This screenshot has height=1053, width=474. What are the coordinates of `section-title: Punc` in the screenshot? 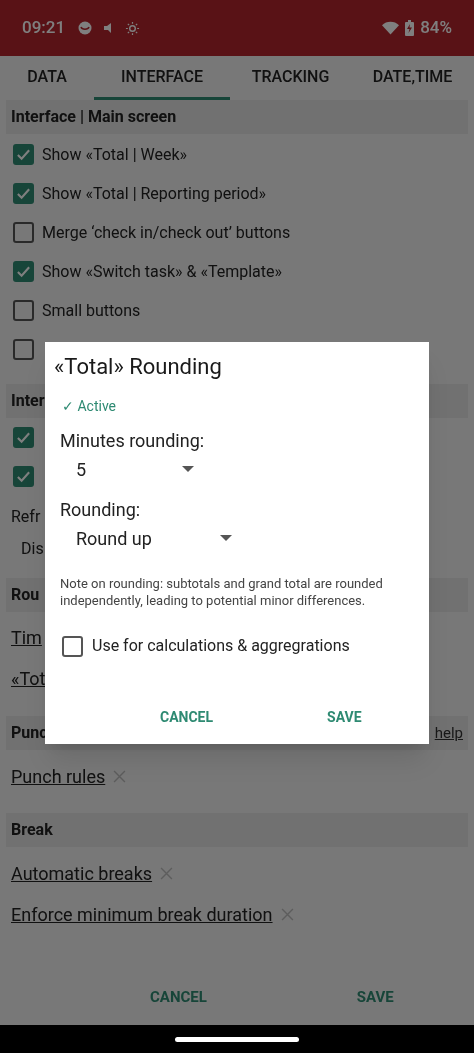 It's located at (29, 733).